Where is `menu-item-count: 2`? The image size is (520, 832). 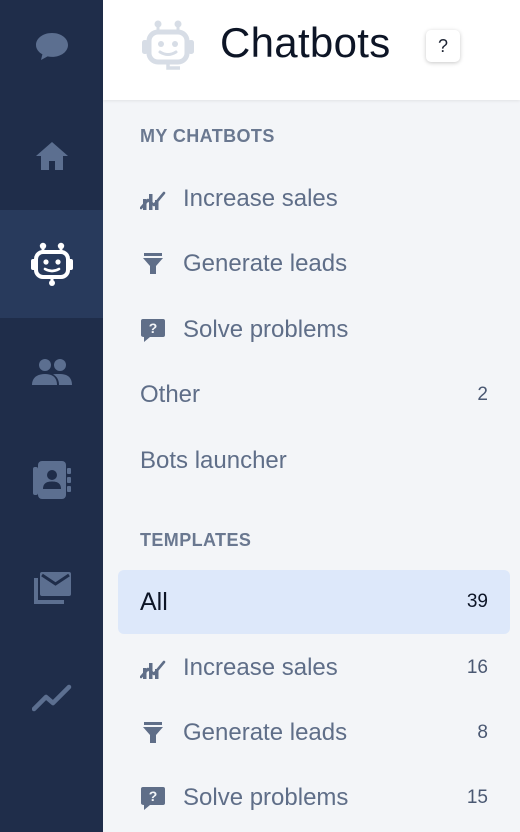 menu-item-count: 2 is located at coordinates (482, 394).